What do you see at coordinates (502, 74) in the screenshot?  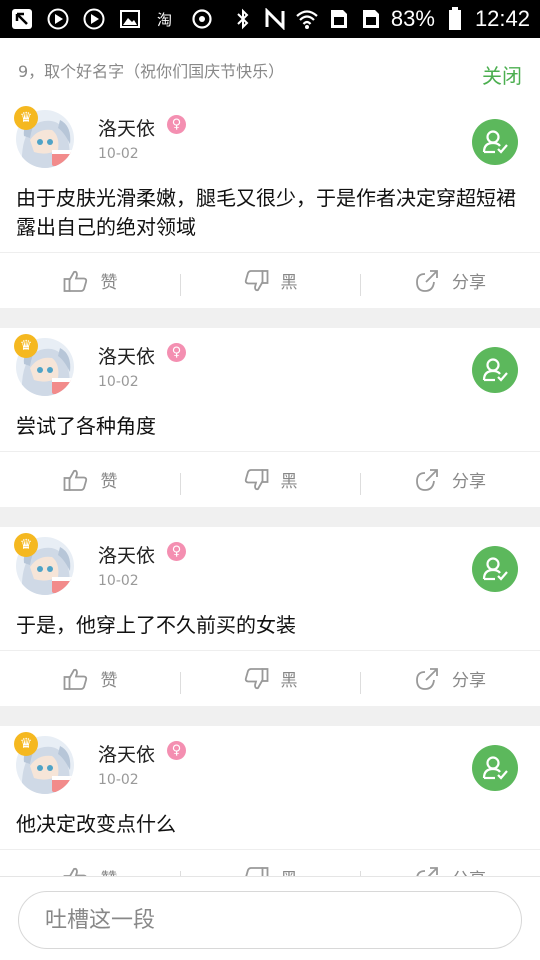 I see `close-button: 关闭` at bounding box center [502, 74].